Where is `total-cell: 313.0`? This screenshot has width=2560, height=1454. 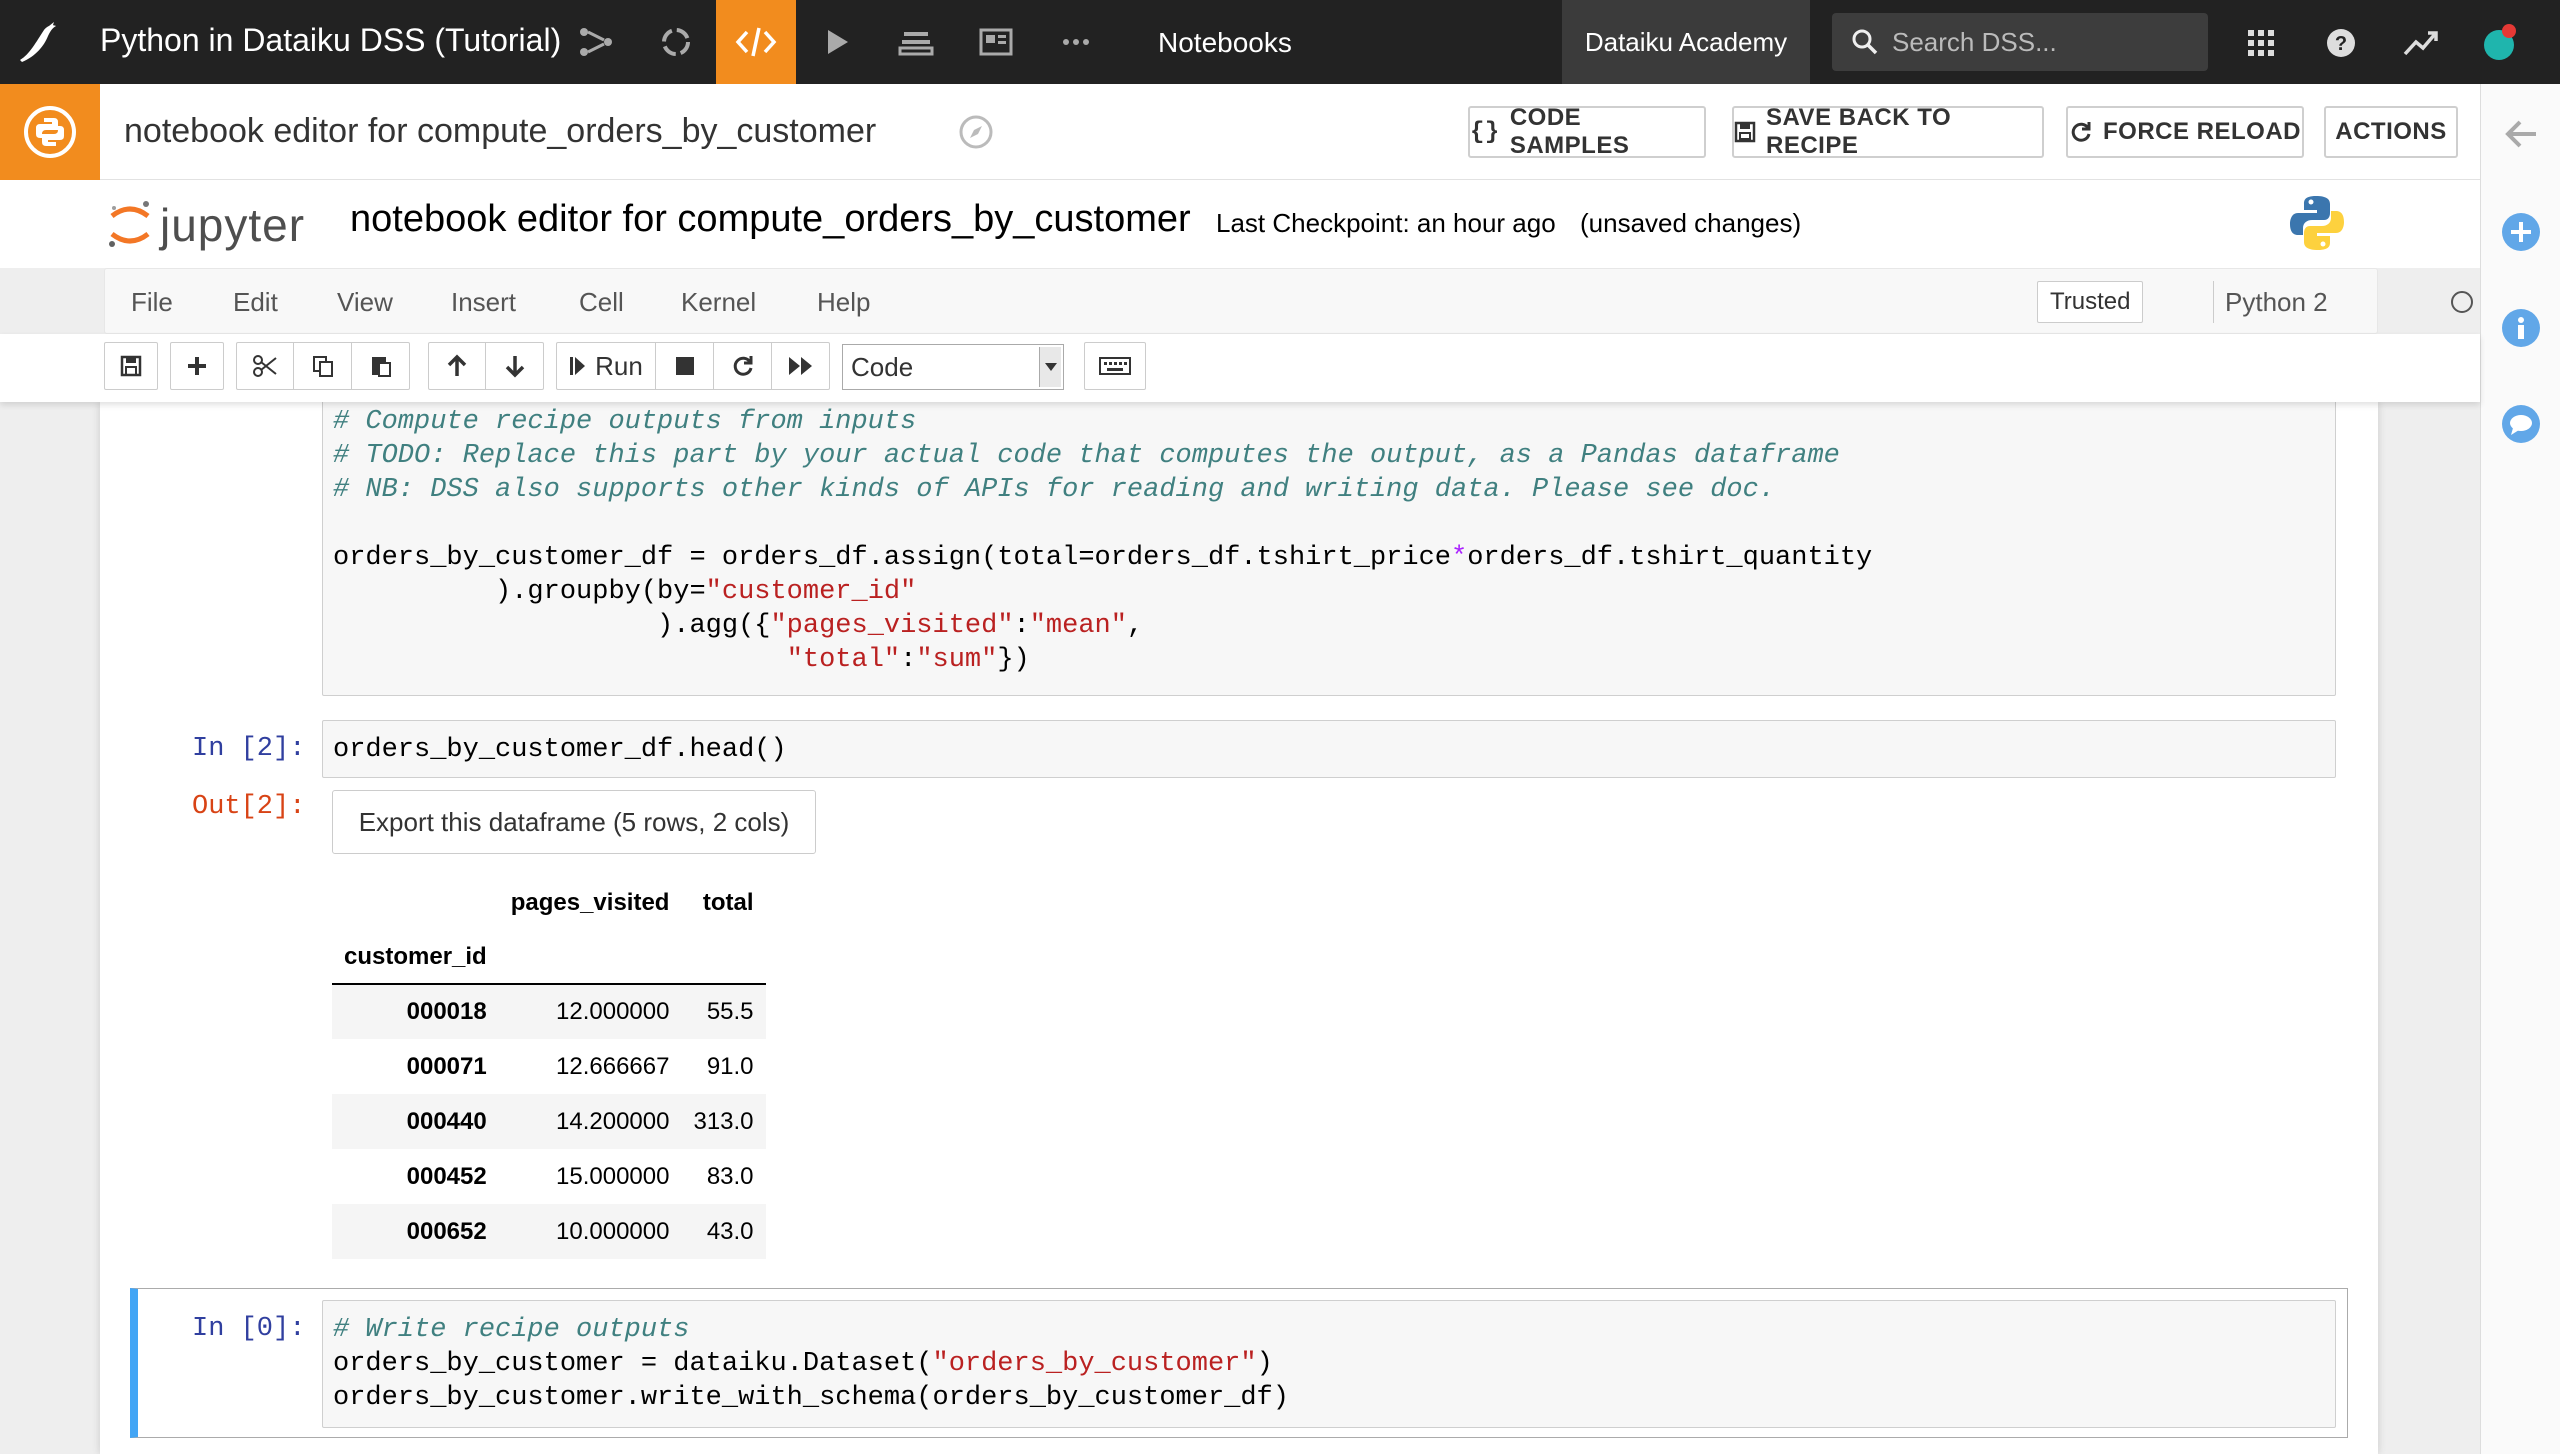
total-cell: 313.0 is located at coordinates (723, 1121).